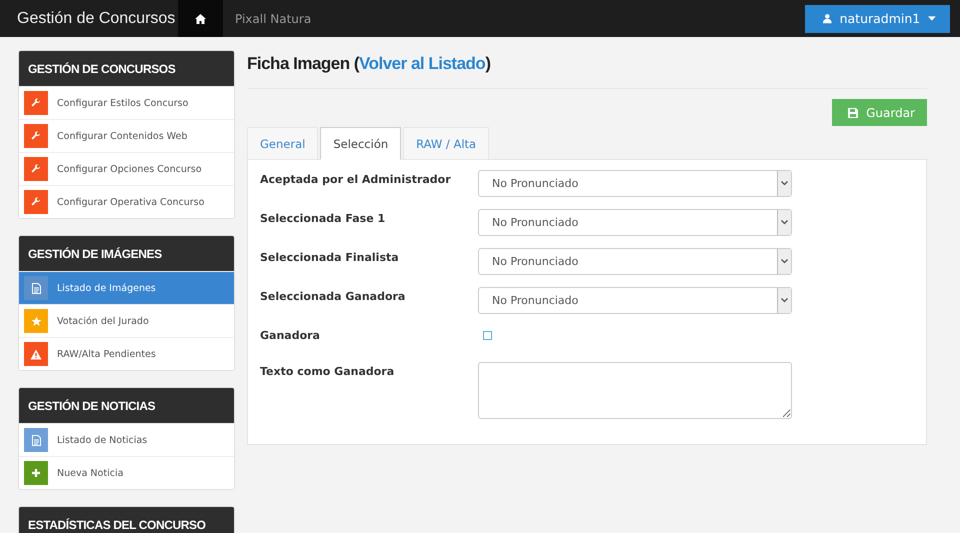 The width and height of the screenshot is (960, 533). I want to click on field-label: Seleccionada Ganadora, so click(333, 297).